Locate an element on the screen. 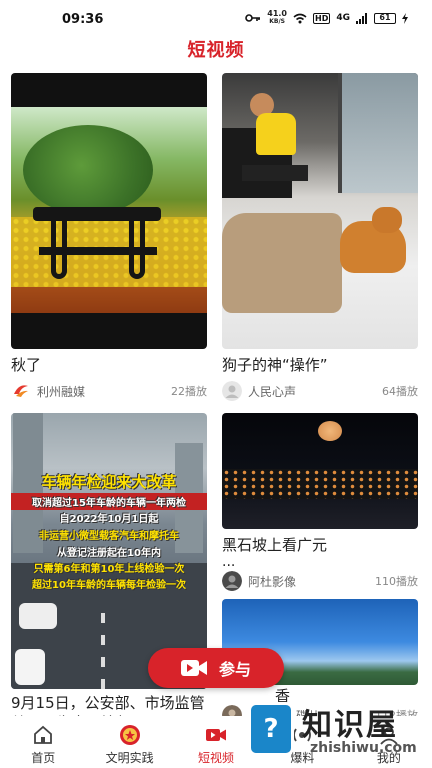  watermark: ? 知识屋 zhishiwu.com is located at coordinates (338, 731).